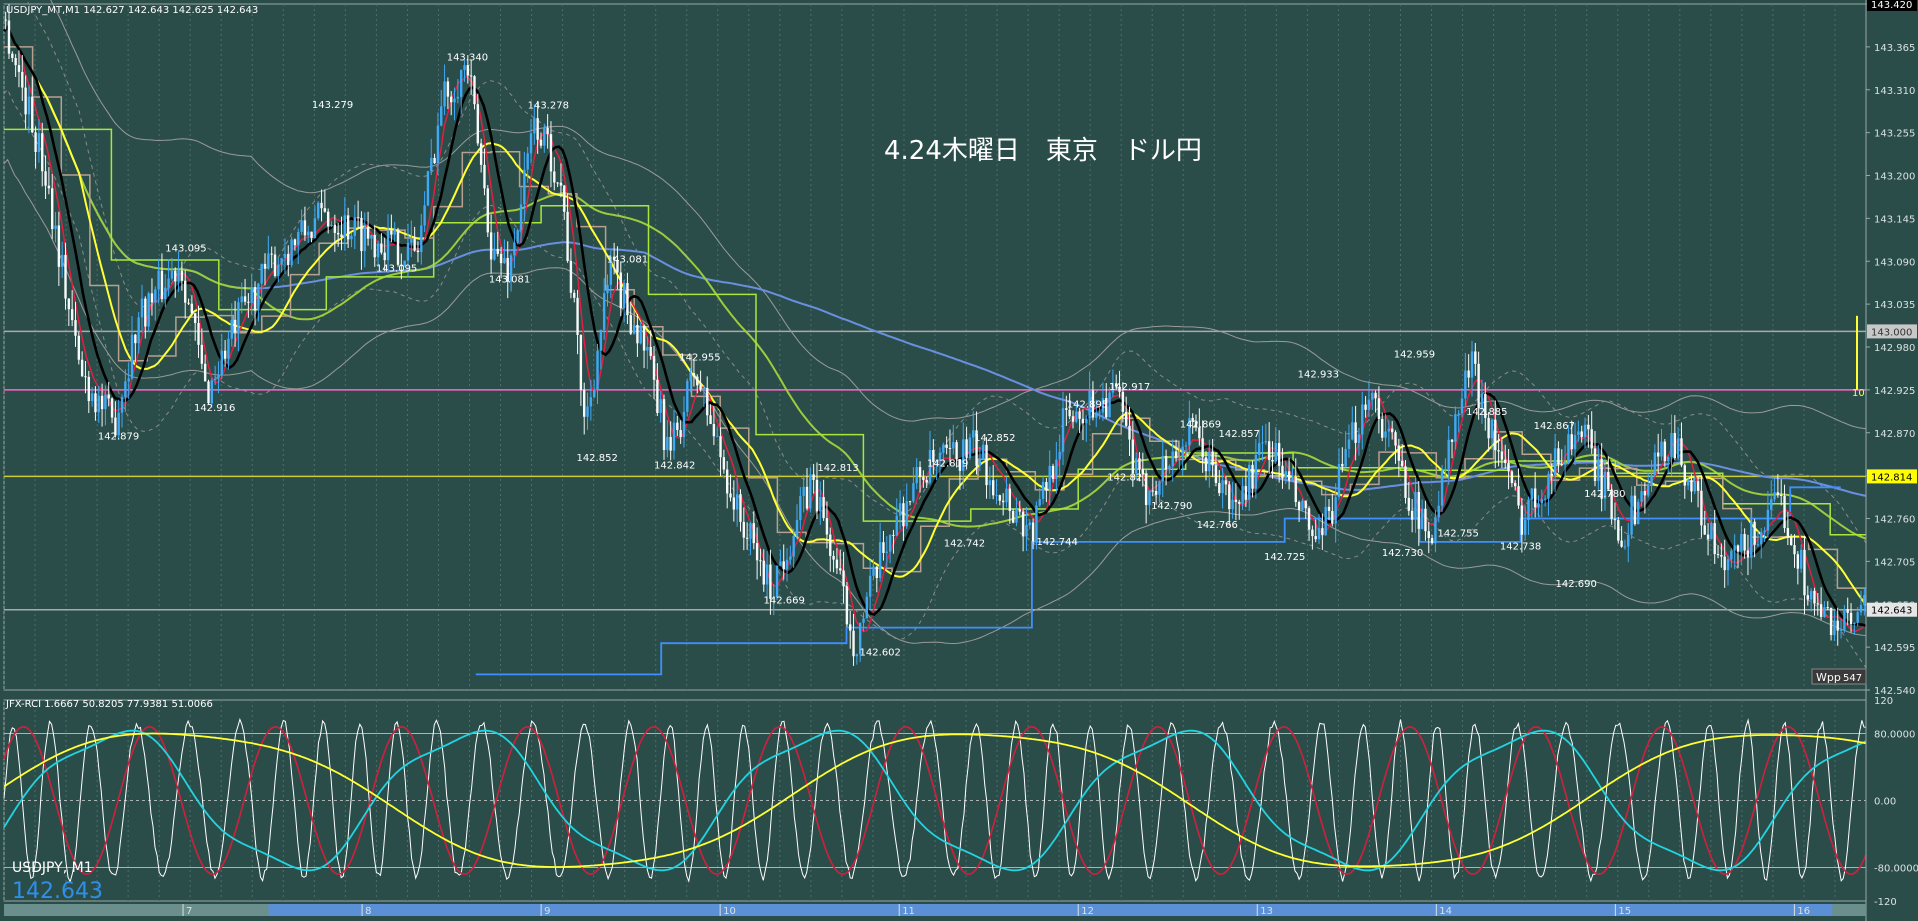  Describe the element at coordinates (509, 279) in the screenshot. I see `swing-price-label: 143.081` at that location.